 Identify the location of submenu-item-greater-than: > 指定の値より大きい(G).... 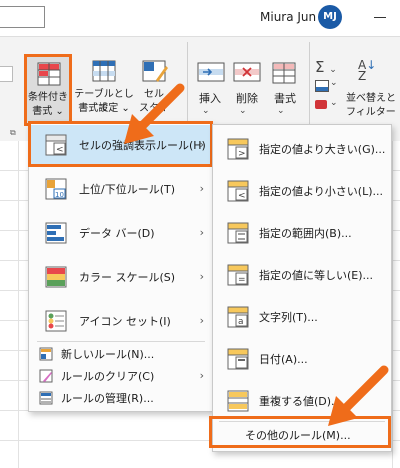
(302, 149).